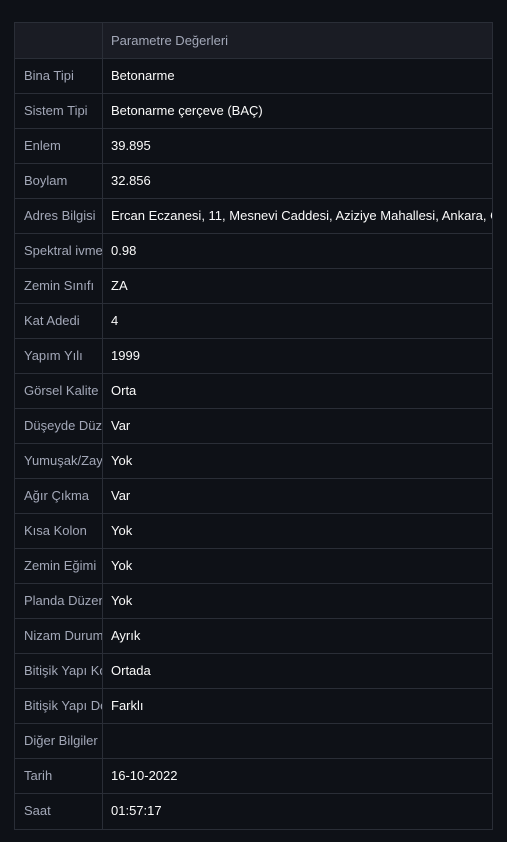 The width and height of the screenshot is (507, 842). I want to click on column-header-cell: Parametre Değerleri, so click(297, 40).